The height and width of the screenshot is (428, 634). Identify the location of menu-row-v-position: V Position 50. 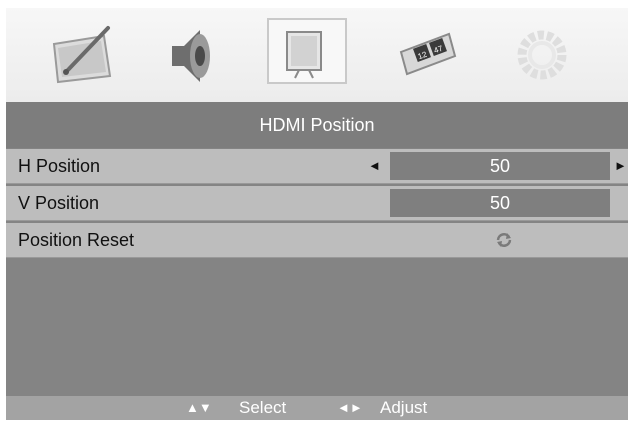
(317, 203).